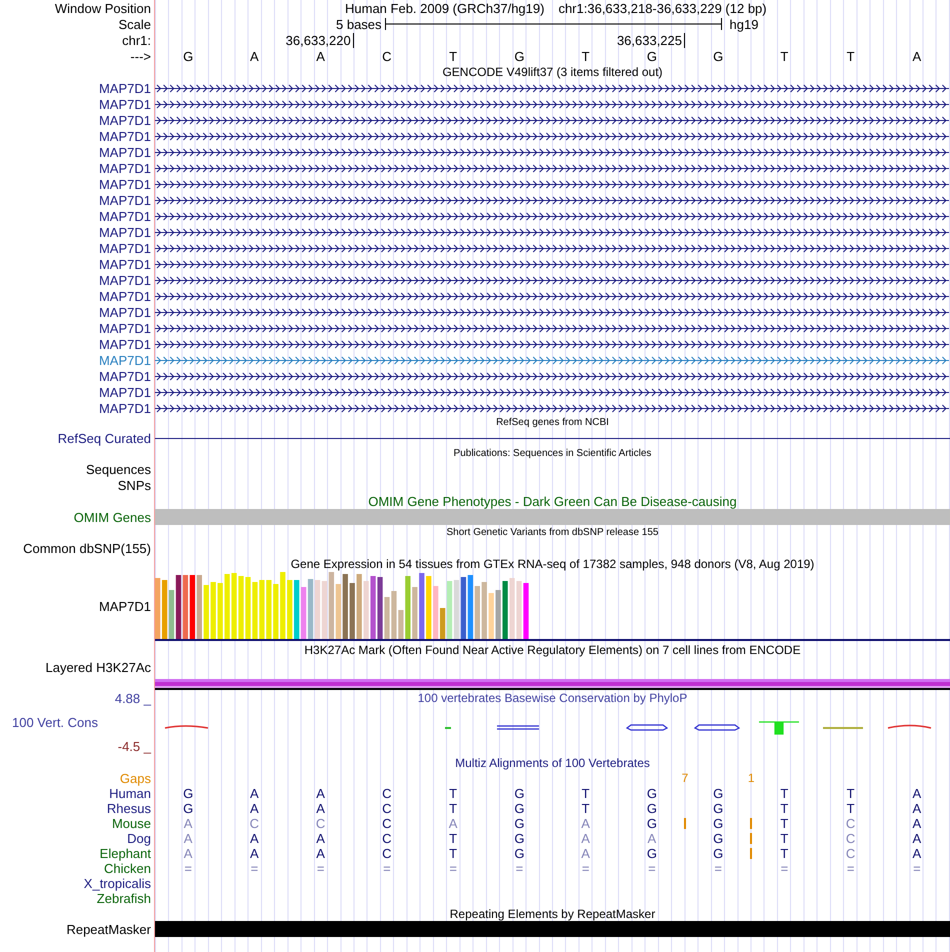 Image resolution: width=950 pixels, height=952 pixels. I want to click on species-label: Human, so click(130, 793).